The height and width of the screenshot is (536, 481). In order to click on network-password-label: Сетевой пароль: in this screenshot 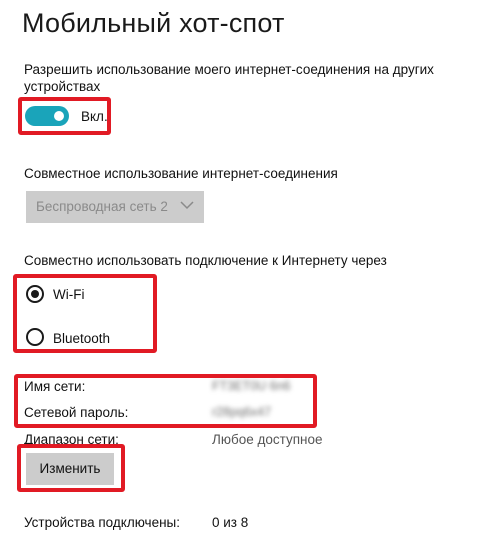, I will do `click(76, 412)`.